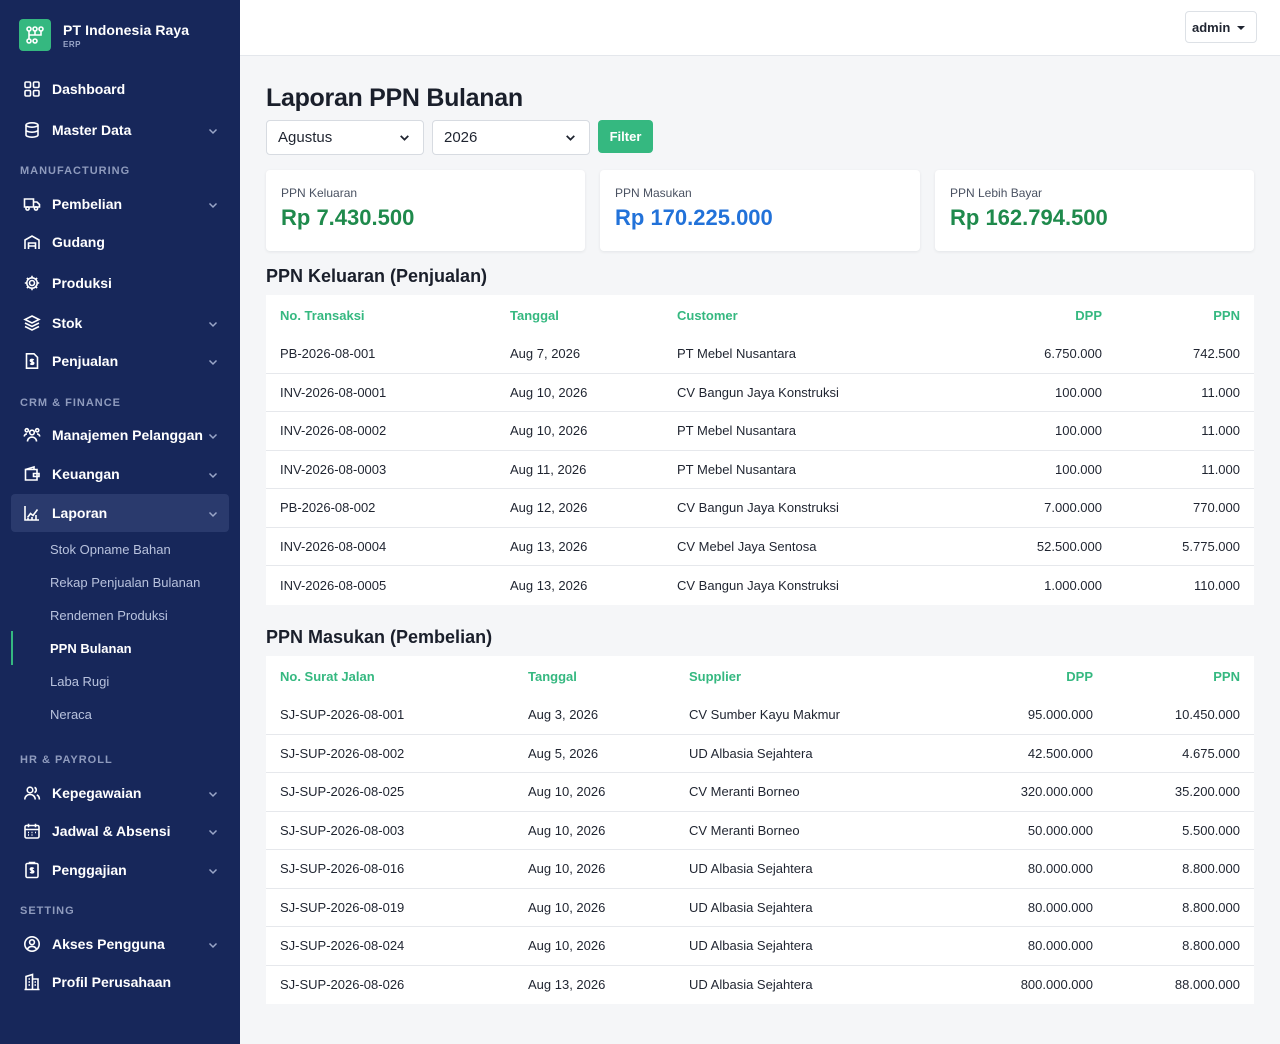 The width and height of the screenshot is (1280, 1044). Describe the element at coordinates (1211, 907) in the screenshot. I see `cell-ppn: 8.800.000` at that location.